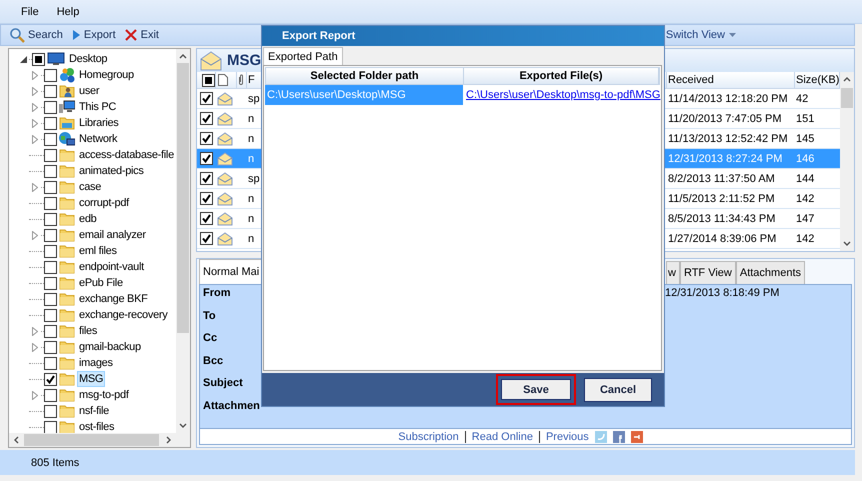  What do you see at coordinates (725, 118) in the screenshot?
I see `table-cell: 11/20/2013 7:47:05 PM` at bounding box center [725, 118].